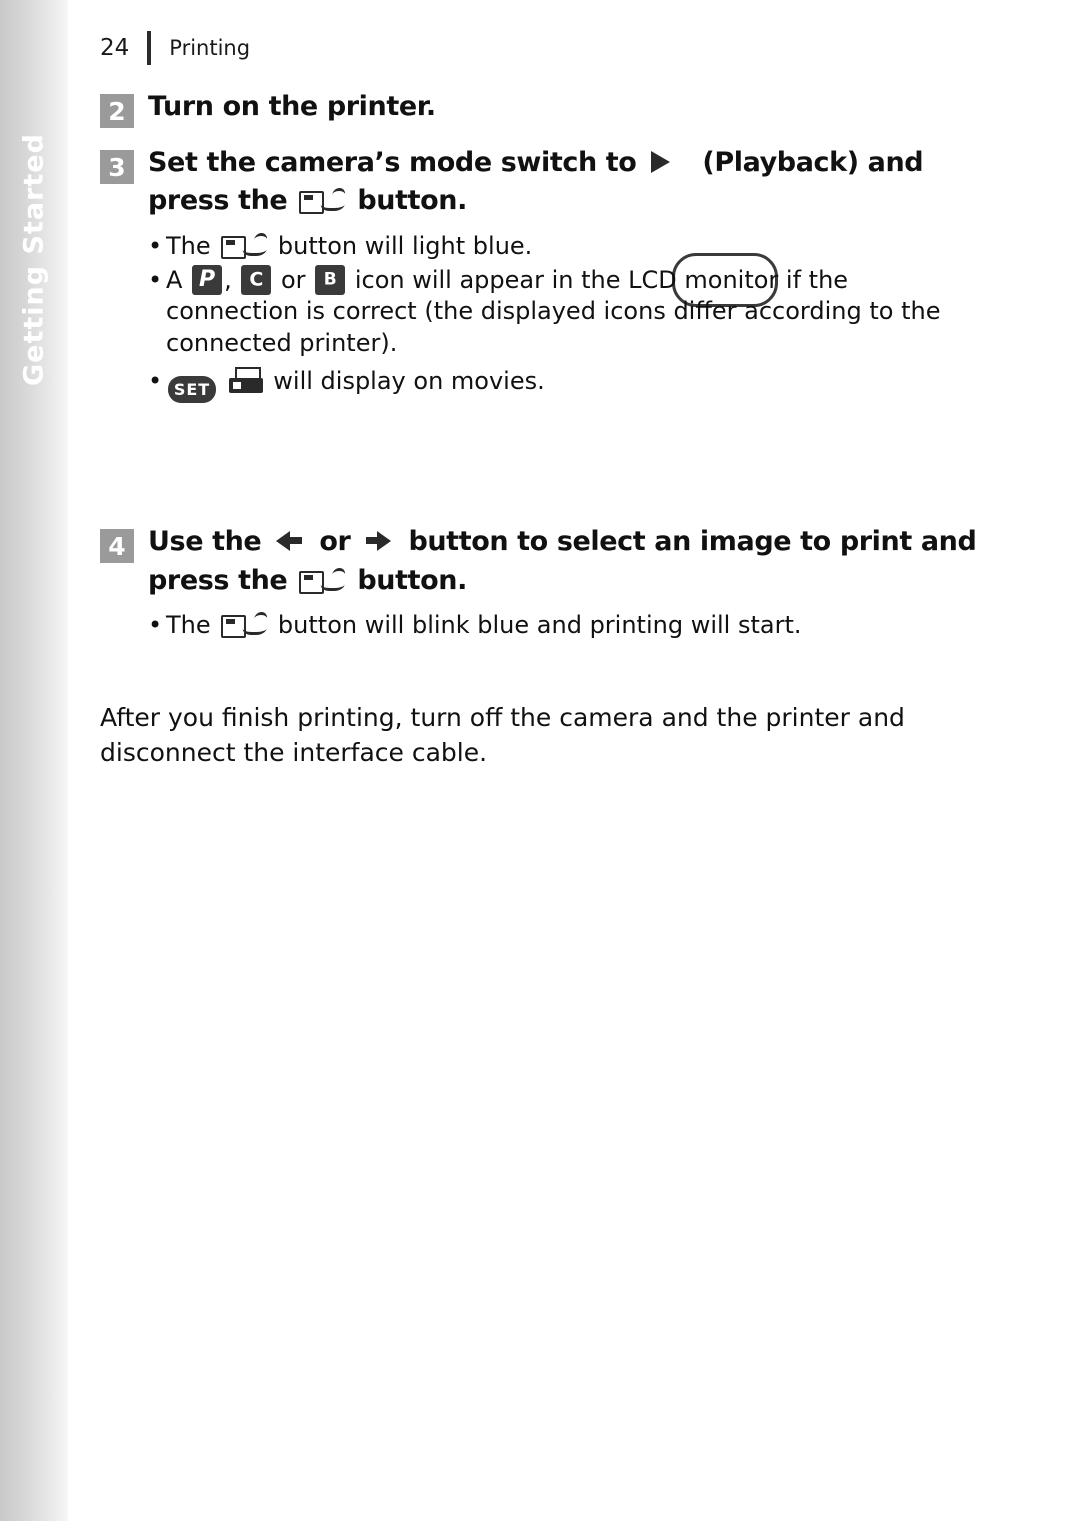  I want to click on step-3-text-d: button., so click(412, 201).